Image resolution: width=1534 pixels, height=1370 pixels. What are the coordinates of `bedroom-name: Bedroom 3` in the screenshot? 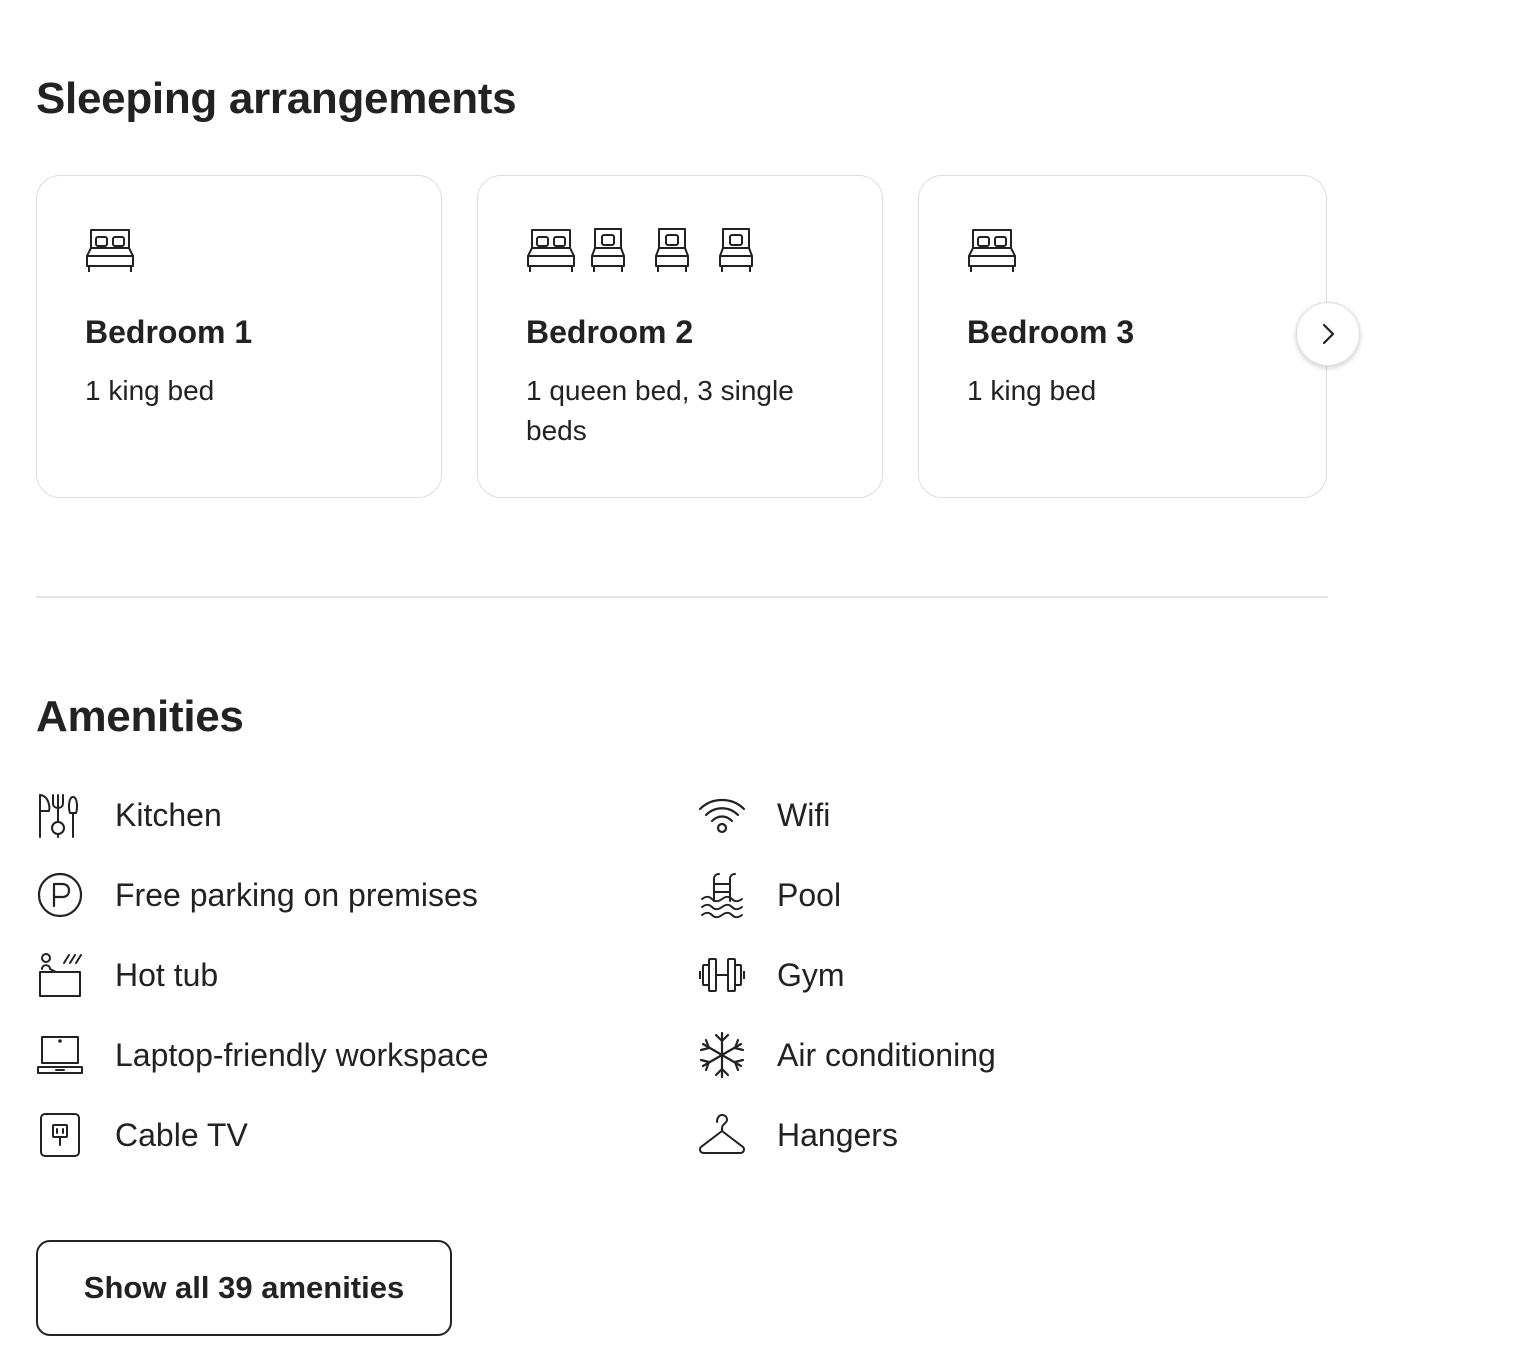 It's located at (1051, 332).